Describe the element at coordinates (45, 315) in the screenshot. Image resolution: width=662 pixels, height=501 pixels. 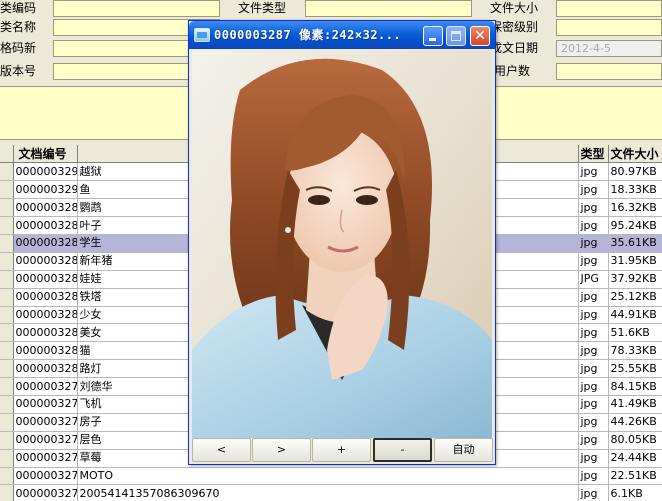
I see `cell-doc-no: 0000003283` at that location.